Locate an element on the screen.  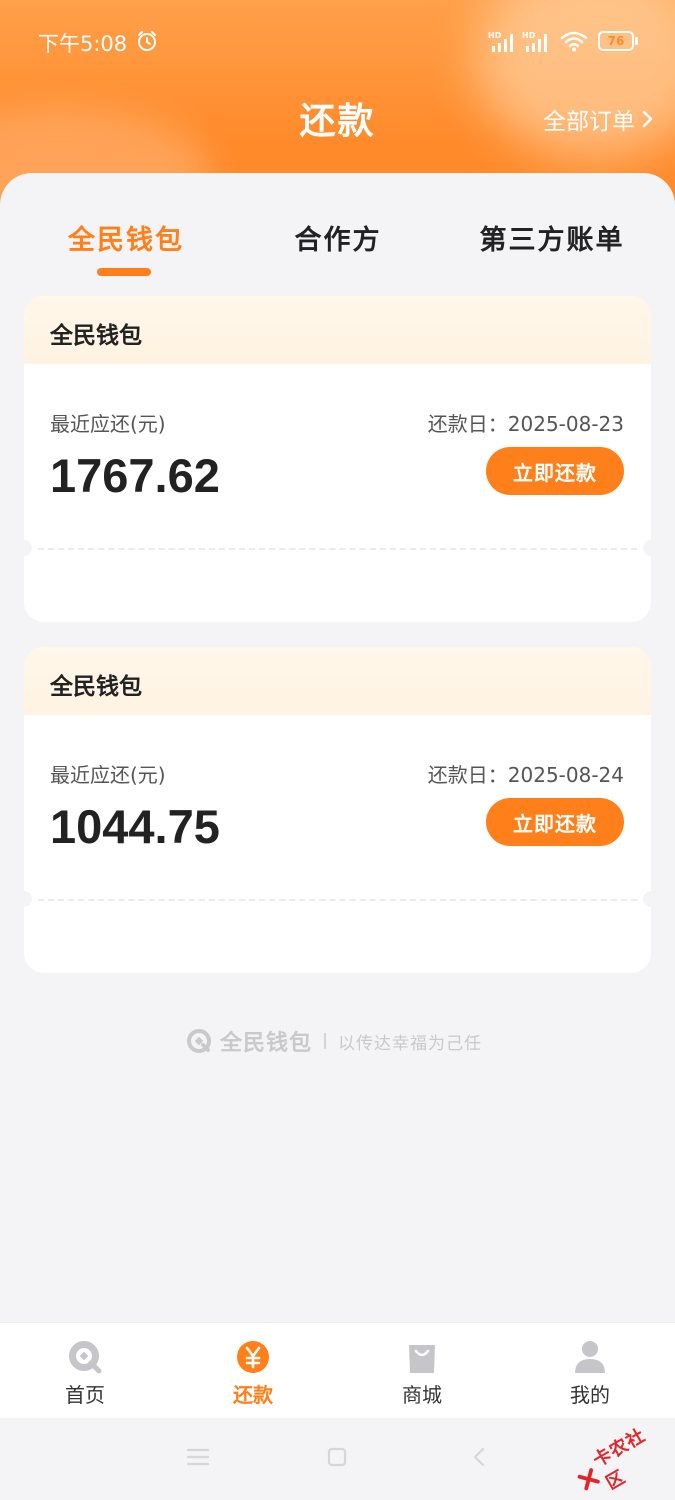
home-icon is located at coordinates (85, 1357).